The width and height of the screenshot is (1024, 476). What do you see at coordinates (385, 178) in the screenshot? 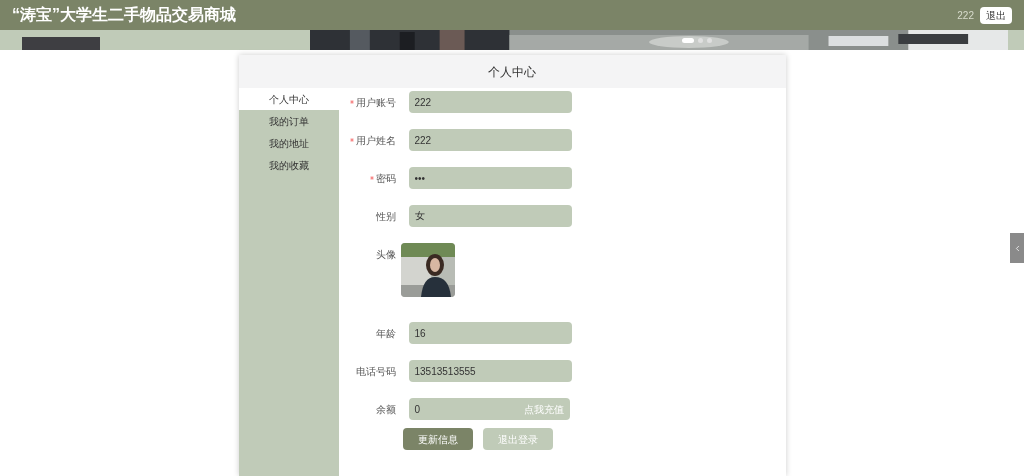
I see `field-label: 密码` at bounding box center [385, 178].